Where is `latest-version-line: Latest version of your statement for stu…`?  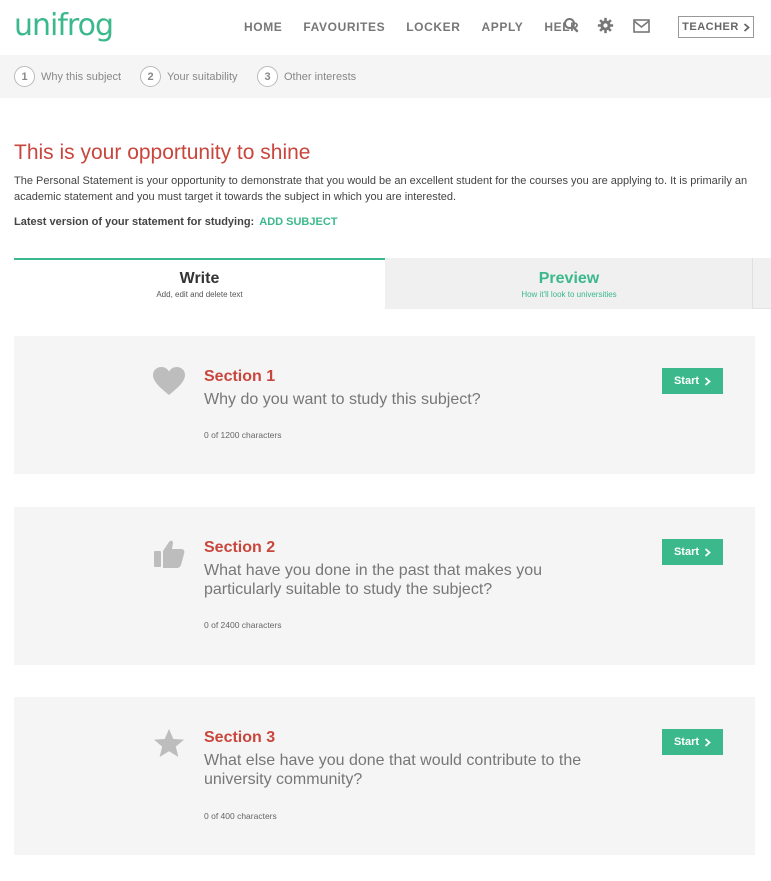 latest-version-line: Latest version of your statement for stu… is located at coordinates (176, 222).